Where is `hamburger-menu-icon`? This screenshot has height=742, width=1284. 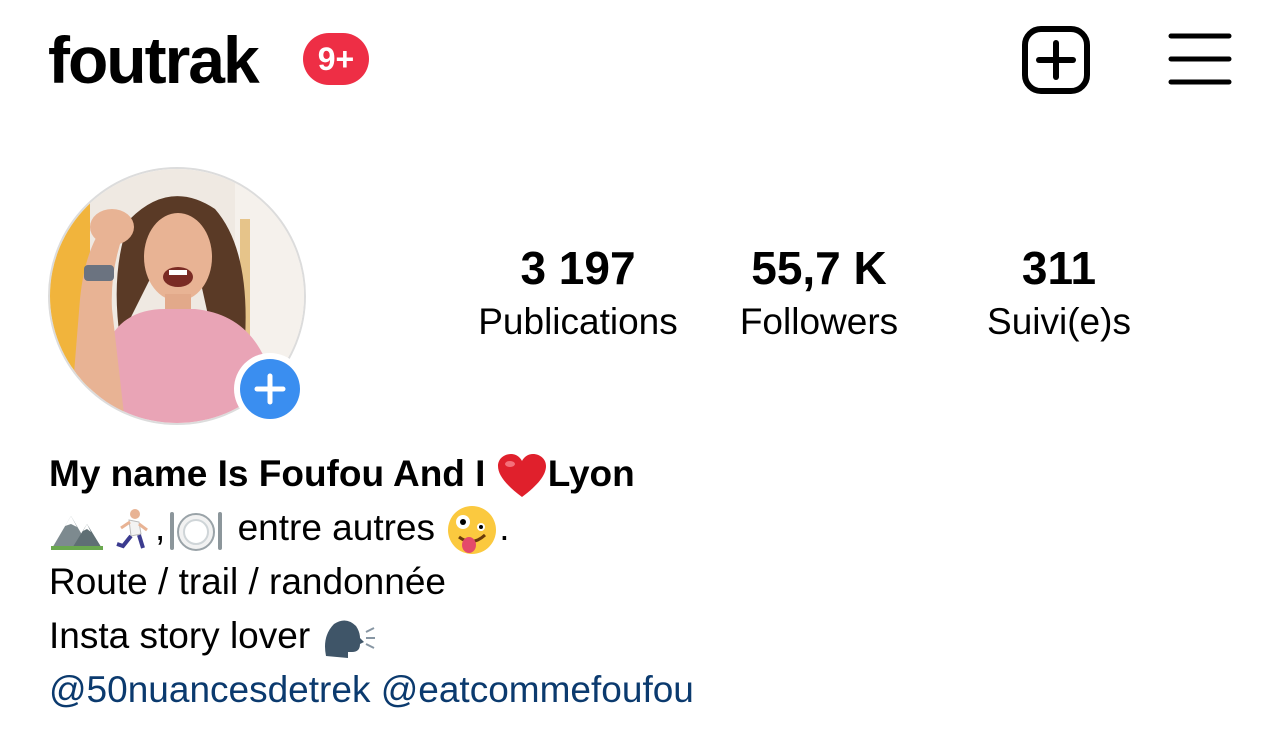
hamburger-menu-icon is located at coordinates (1200, 59).